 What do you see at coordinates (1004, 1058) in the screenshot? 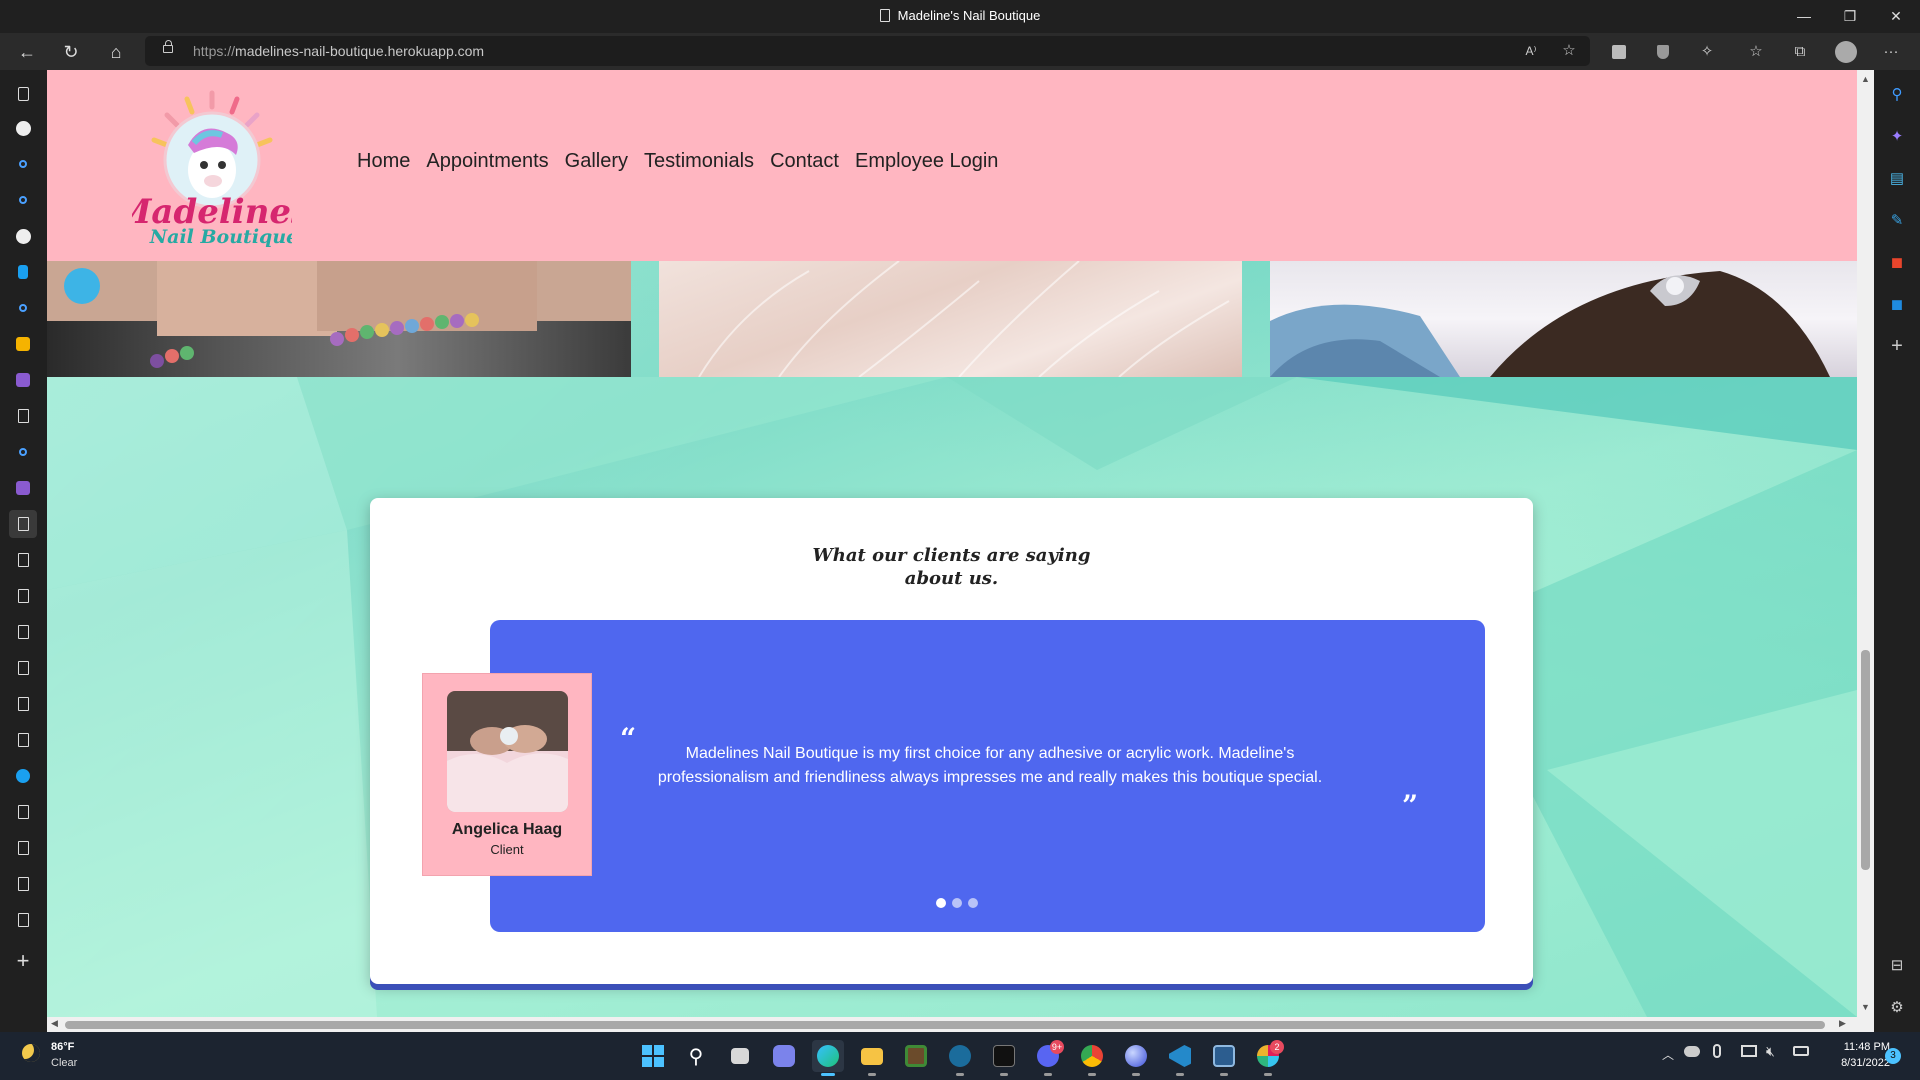
I see `terminal-icon` at bounding box center [1004, 1058].